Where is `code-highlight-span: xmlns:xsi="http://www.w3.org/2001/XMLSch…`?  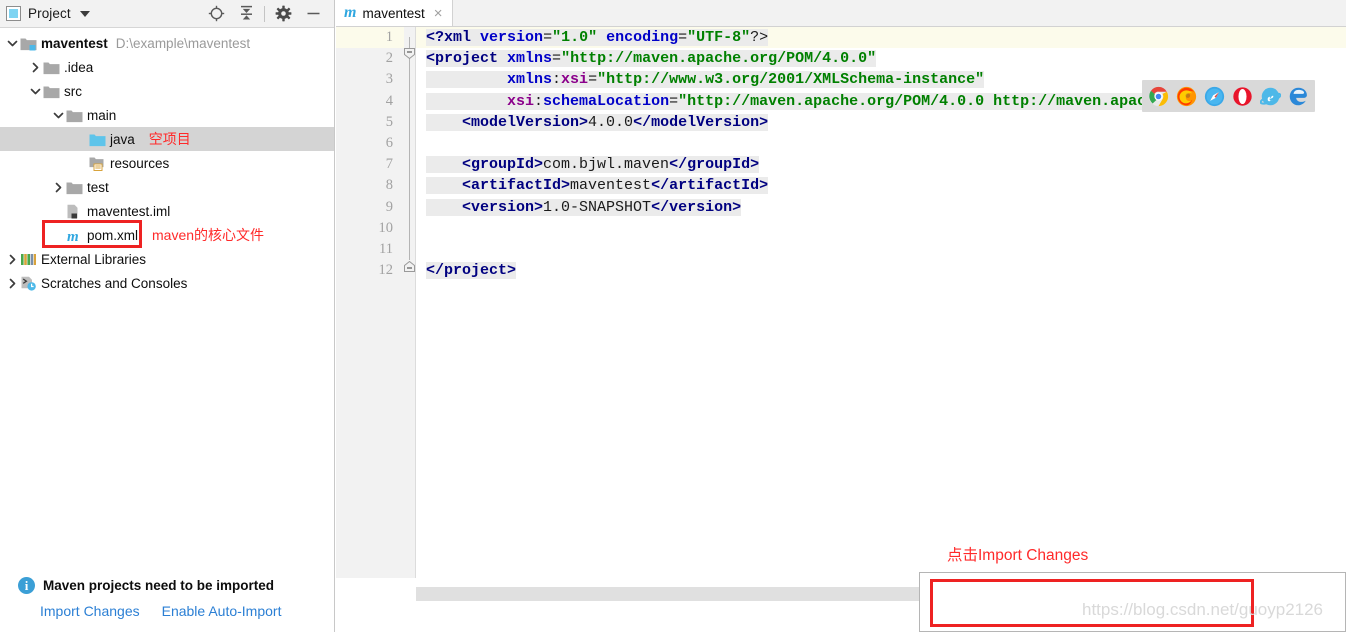
code-highlight-span: xmlns:xsi="http://www.w3.org/2001/XMLSch… is located at coordinates (705, 80).